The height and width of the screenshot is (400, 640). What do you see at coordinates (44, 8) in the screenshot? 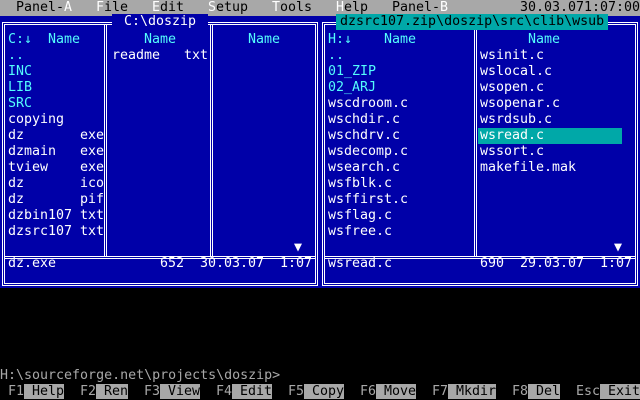
I see `menu-panel-a: Panel-A` at bounding box center [44, 8].